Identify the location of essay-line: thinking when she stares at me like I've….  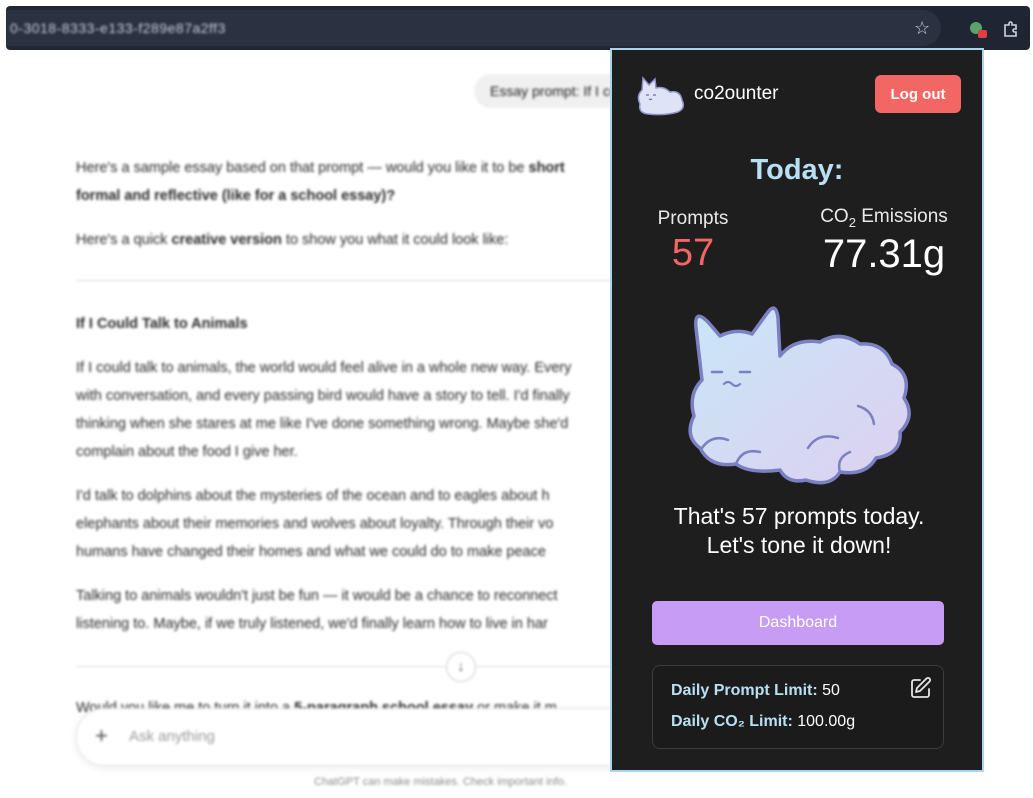
(322, 424).